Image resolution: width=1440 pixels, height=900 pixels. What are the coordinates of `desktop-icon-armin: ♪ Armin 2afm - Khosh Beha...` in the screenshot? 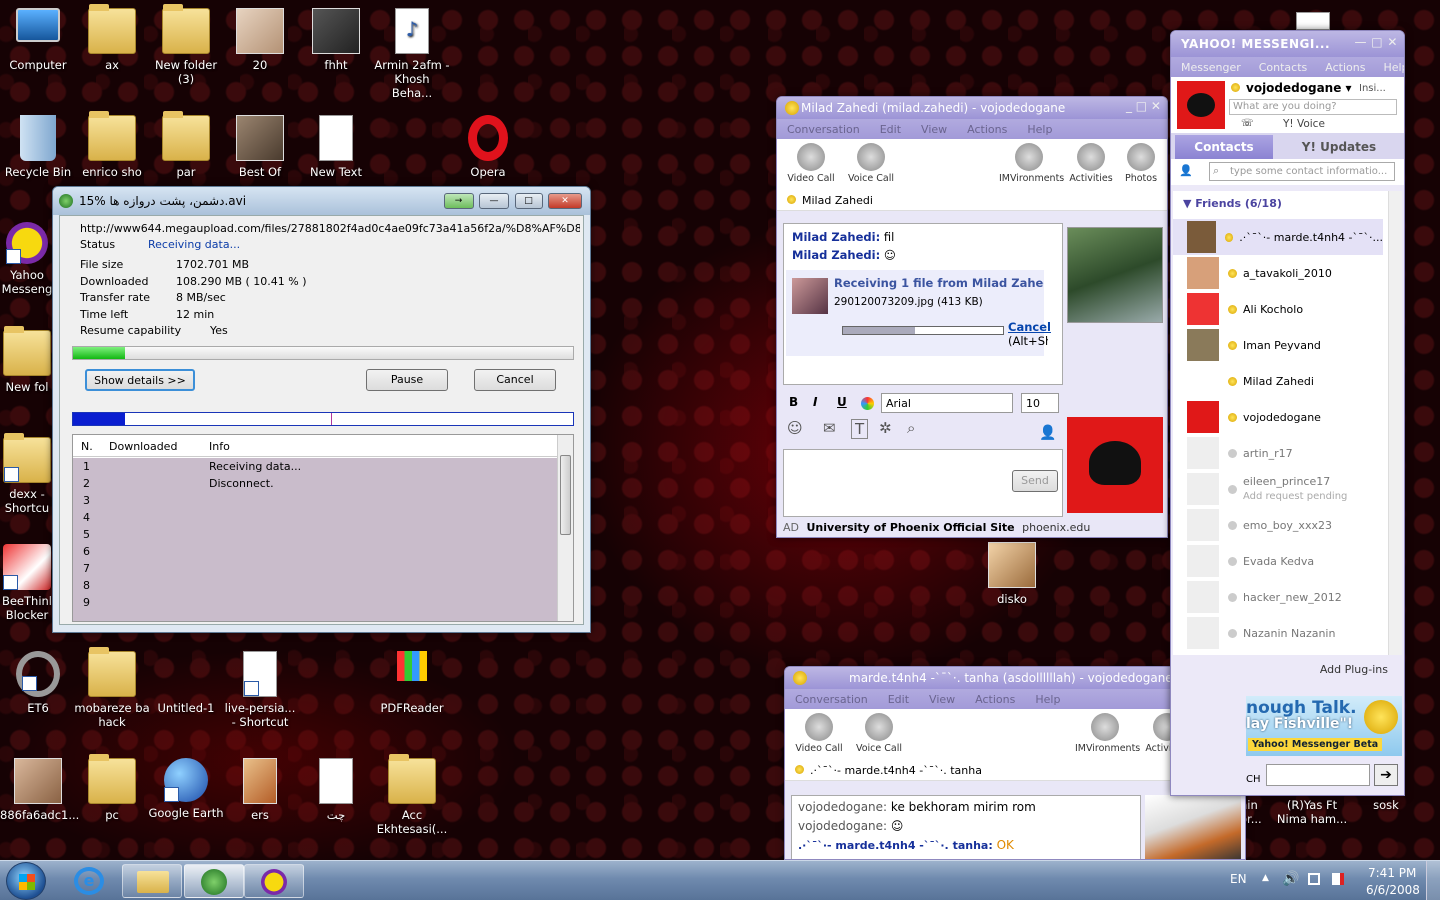 It's located at (412, 54).